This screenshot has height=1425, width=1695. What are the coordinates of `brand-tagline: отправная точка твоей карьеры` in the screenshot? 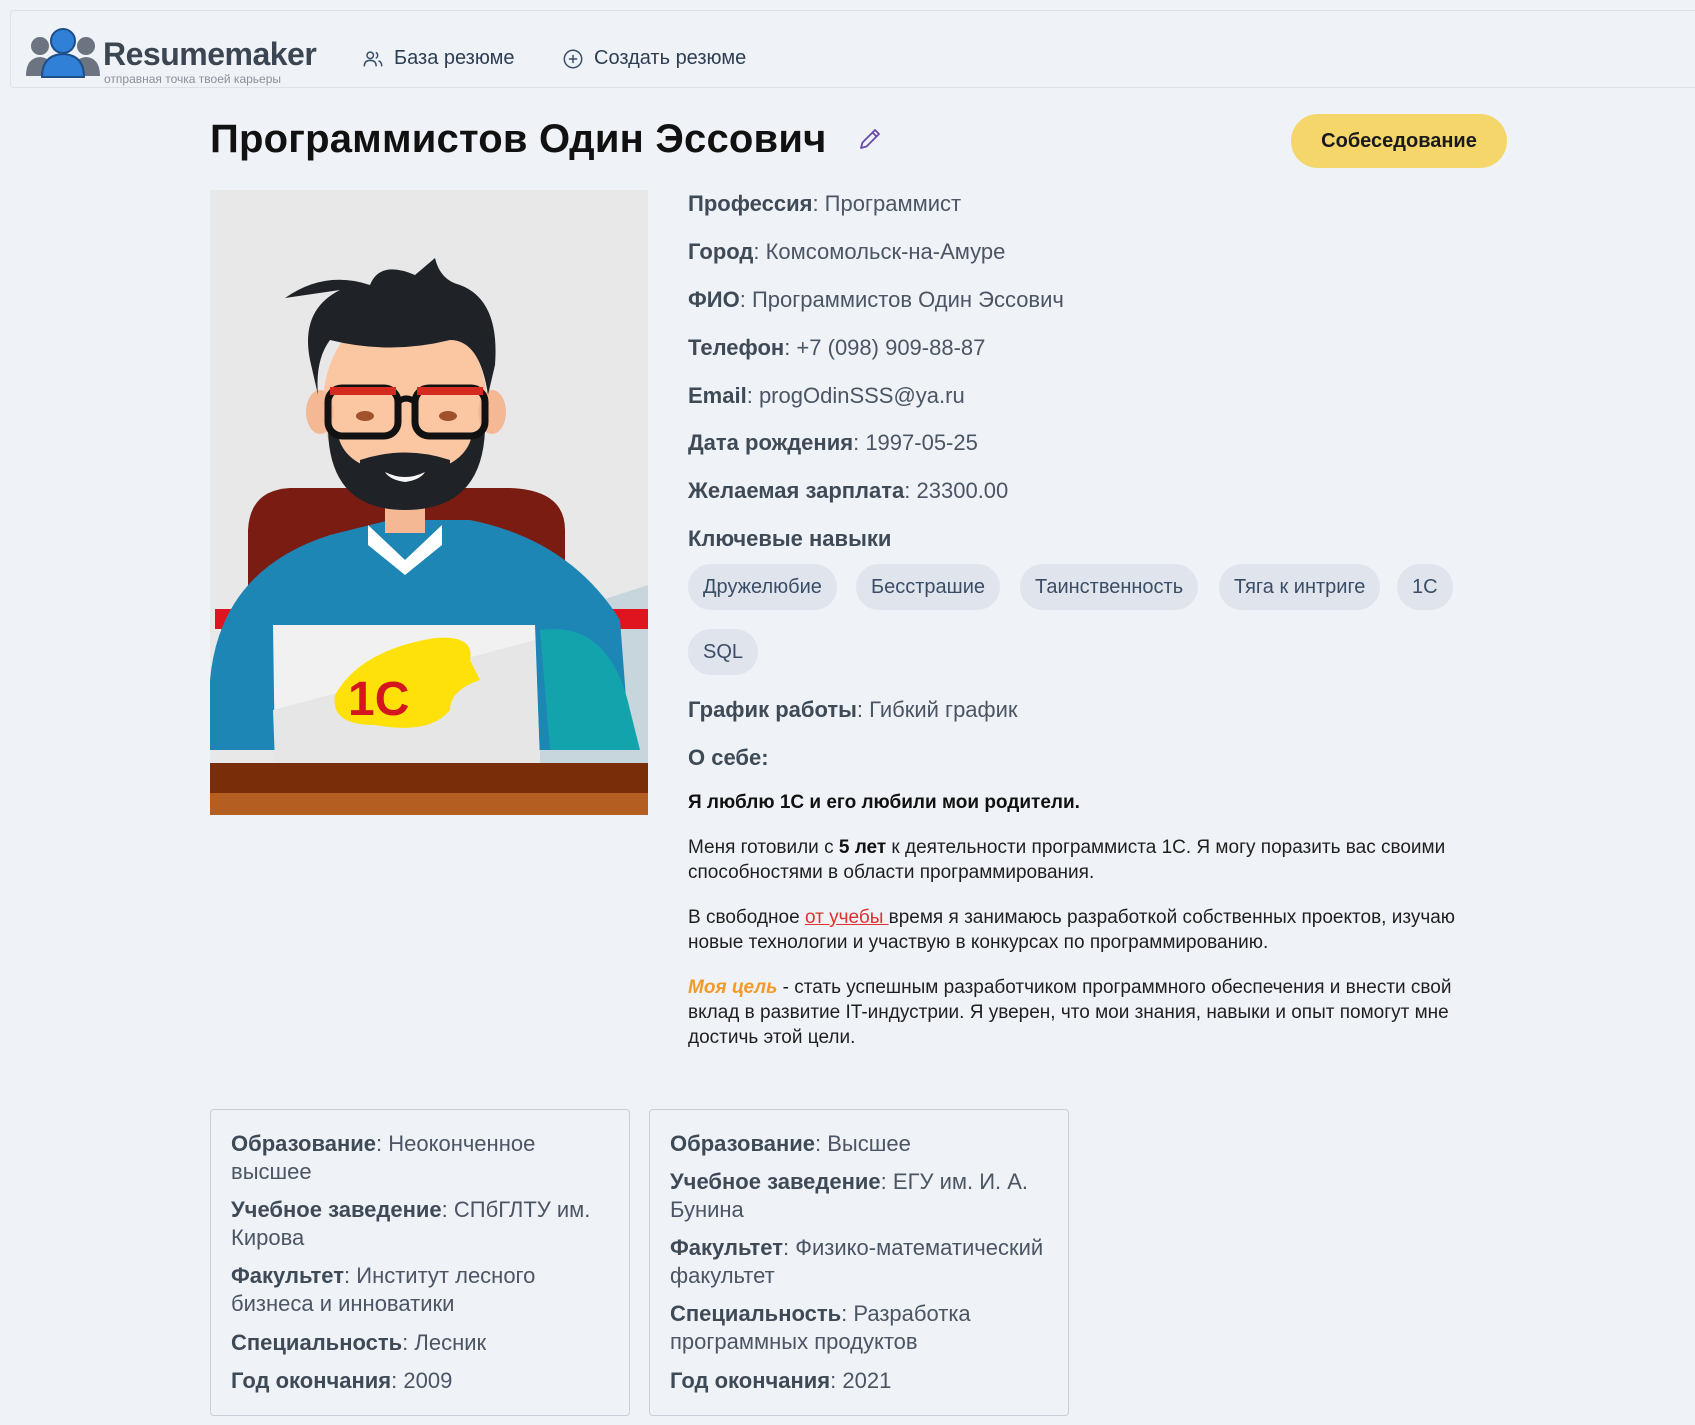 It's located at (193, 79).